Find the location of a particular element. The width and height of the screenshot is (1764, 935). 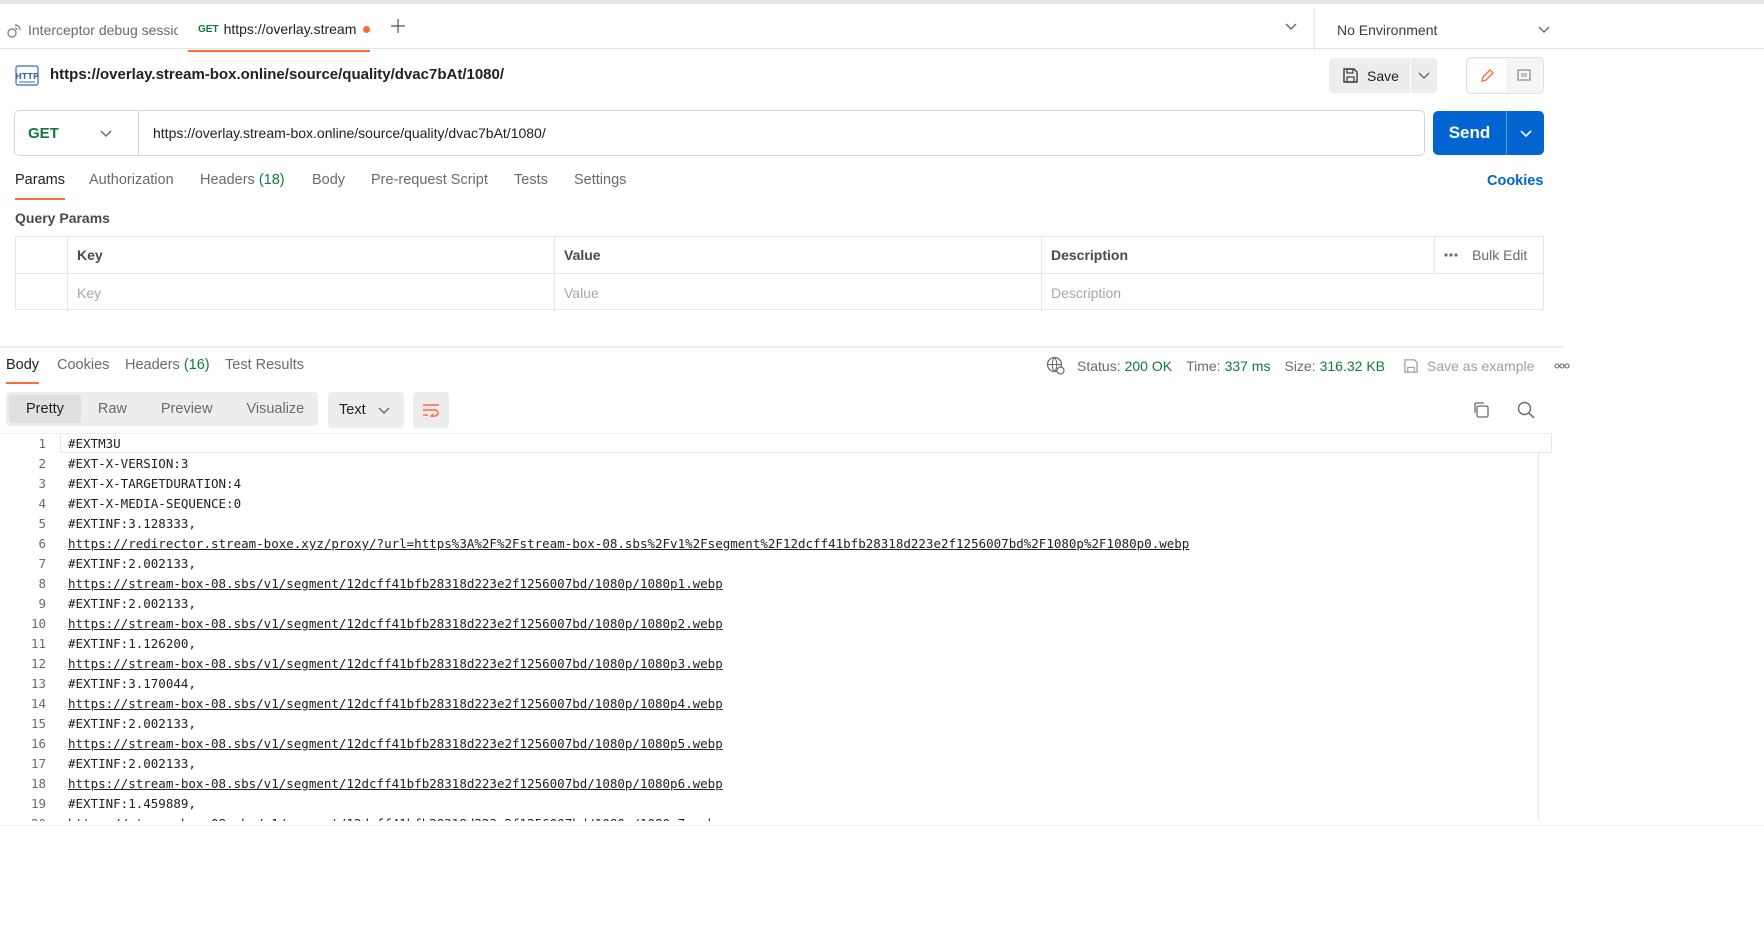

line-number: 1 is located at coordinates (42, 443).